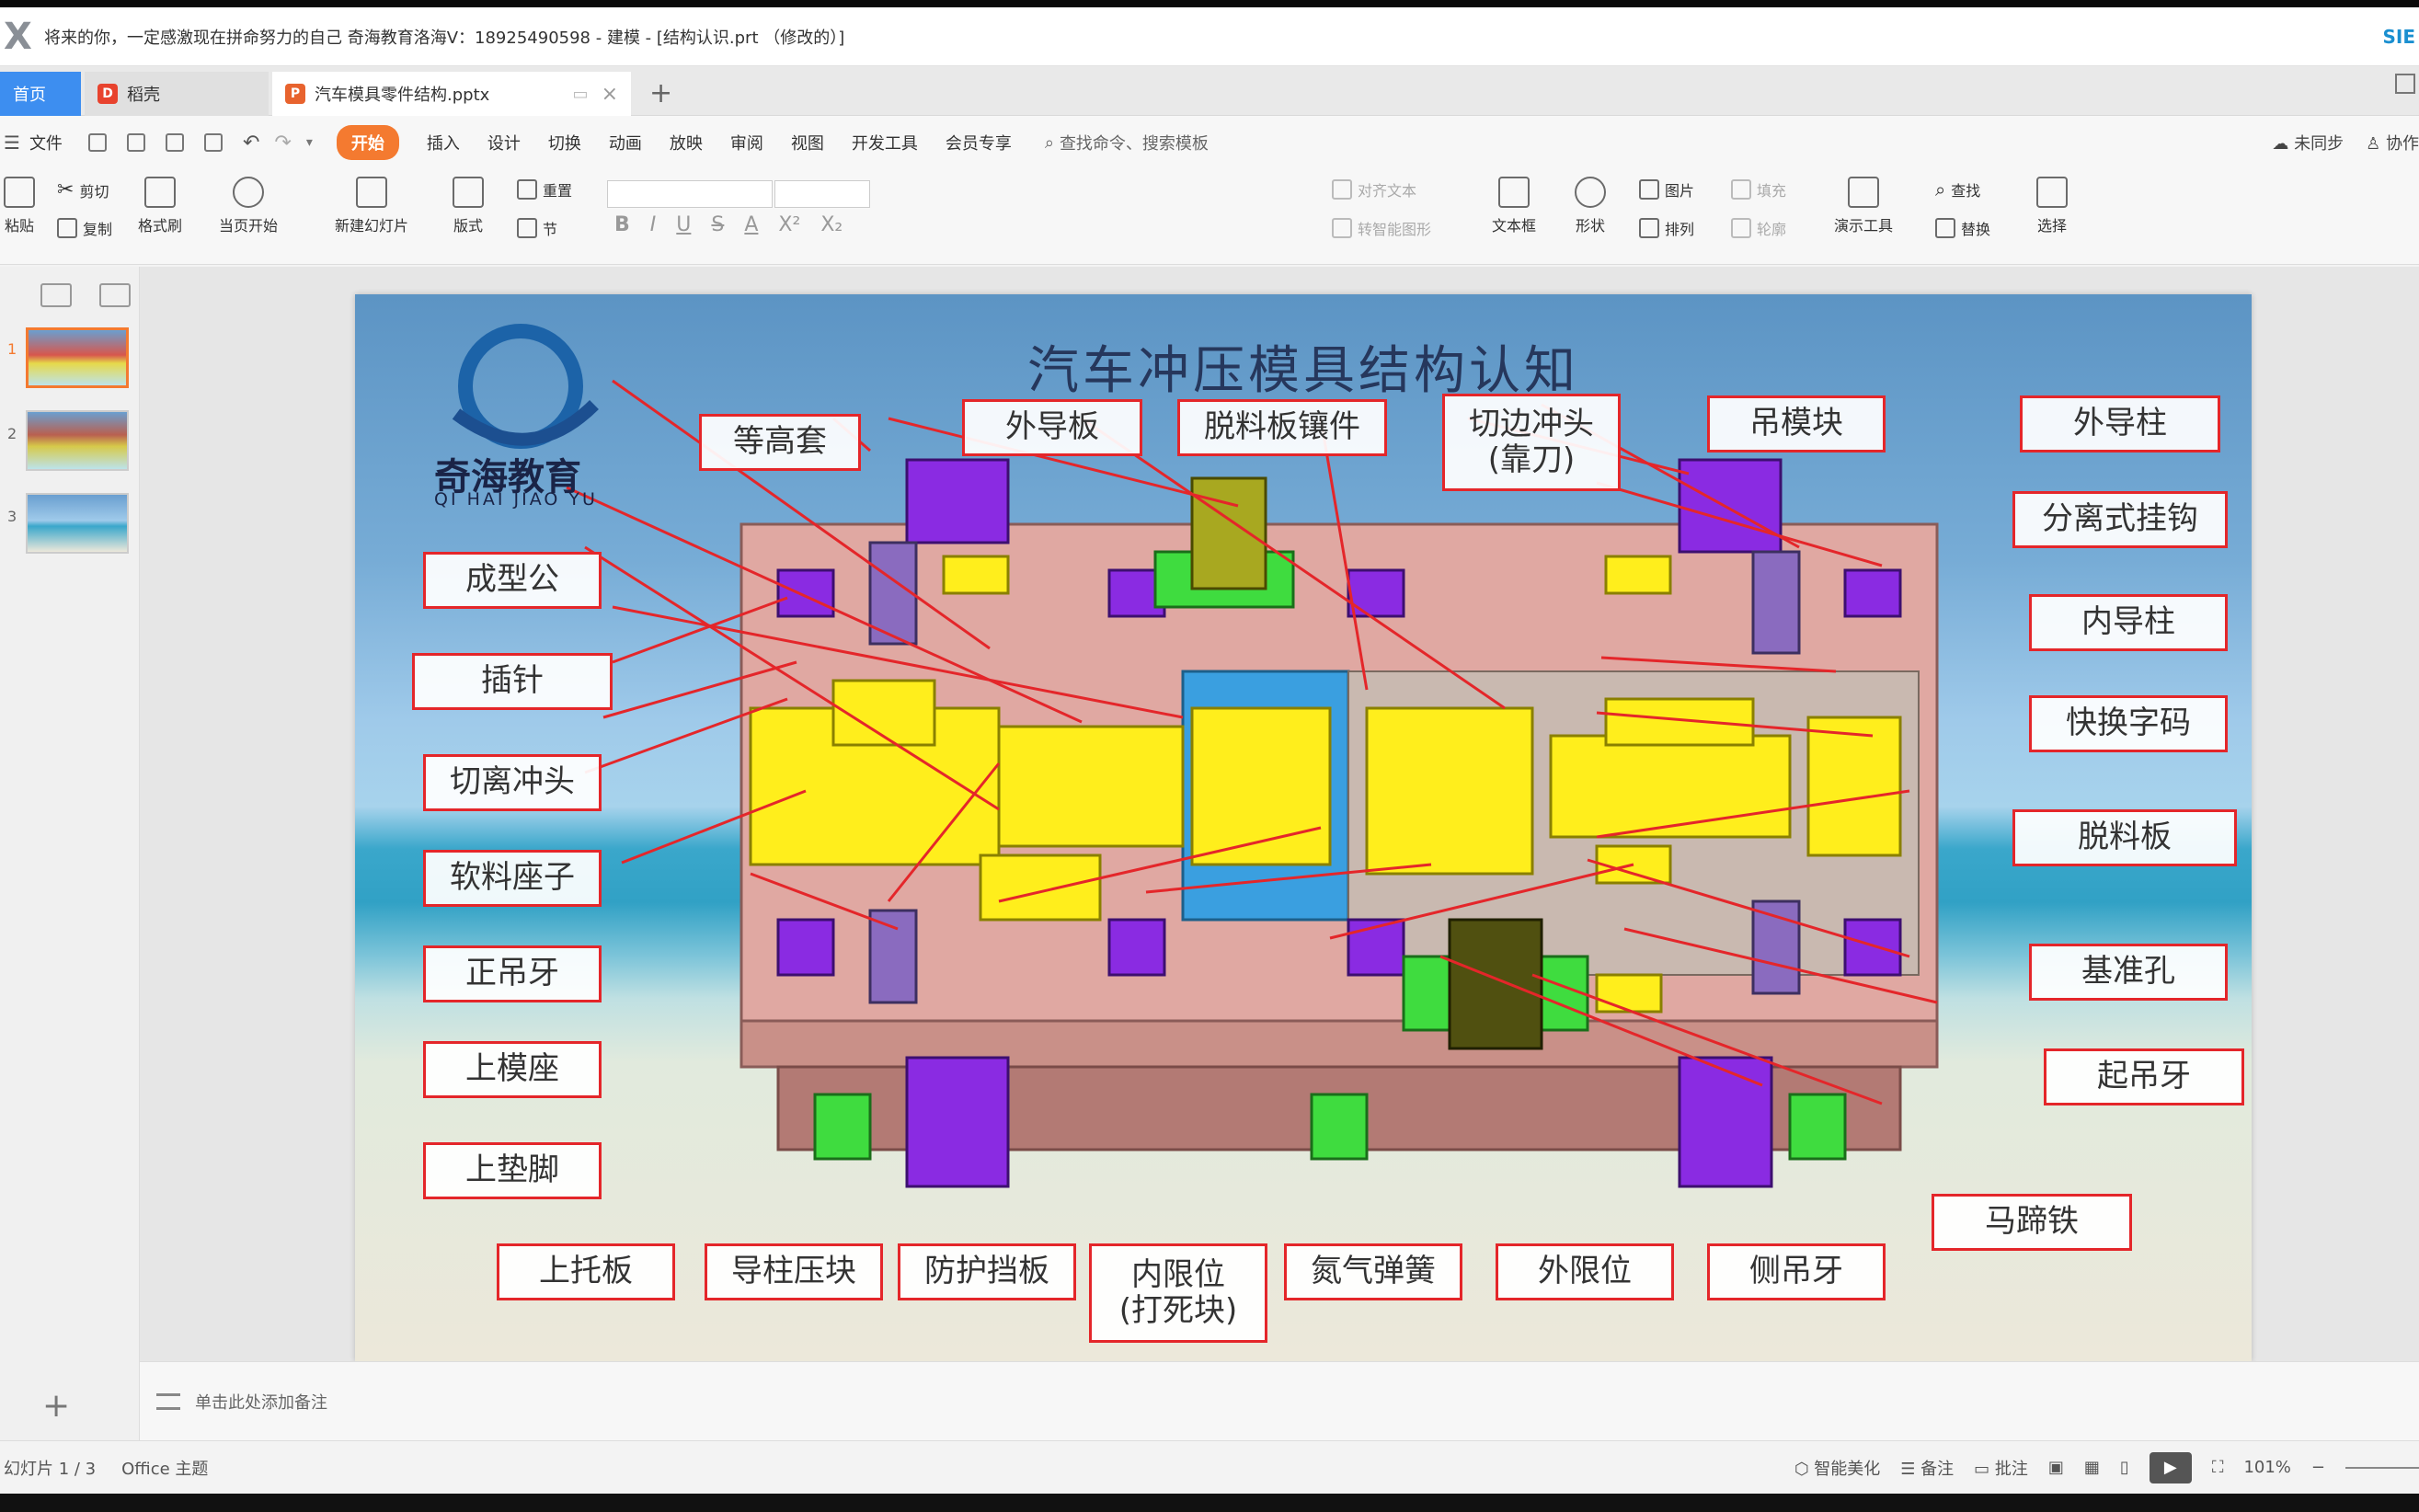  What do you see at coordinates (789, 224) in the screenshot?
I see `superscript-icon: X²` at bounding box center [789, 224].